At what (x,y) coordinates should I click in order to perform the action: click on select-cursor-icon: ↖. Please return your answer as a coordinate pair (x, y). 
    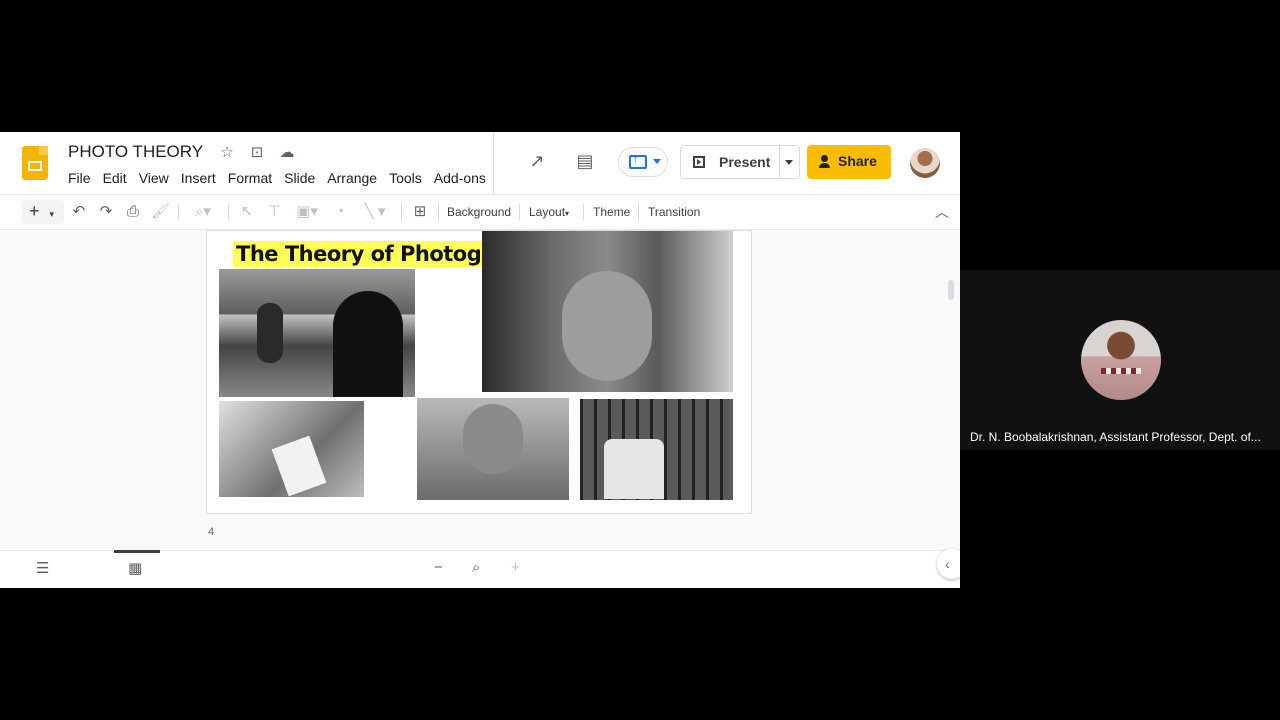
    Looking at the image, I should click on (247, 212).